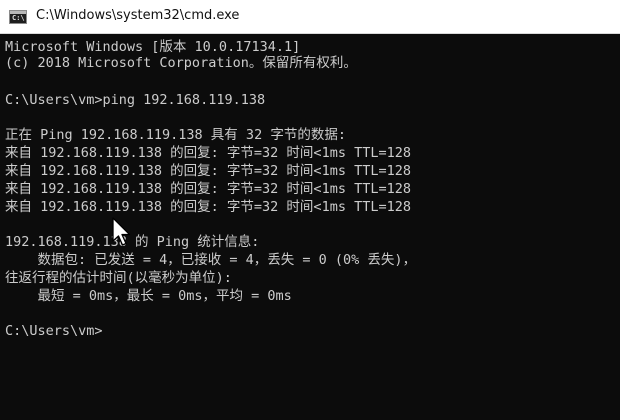 The image size is (620, 420). What do you see at coordinates (121, 231) in the screenshot?
I see `arrow-cursor-icon` at bounding box center [121, 231].